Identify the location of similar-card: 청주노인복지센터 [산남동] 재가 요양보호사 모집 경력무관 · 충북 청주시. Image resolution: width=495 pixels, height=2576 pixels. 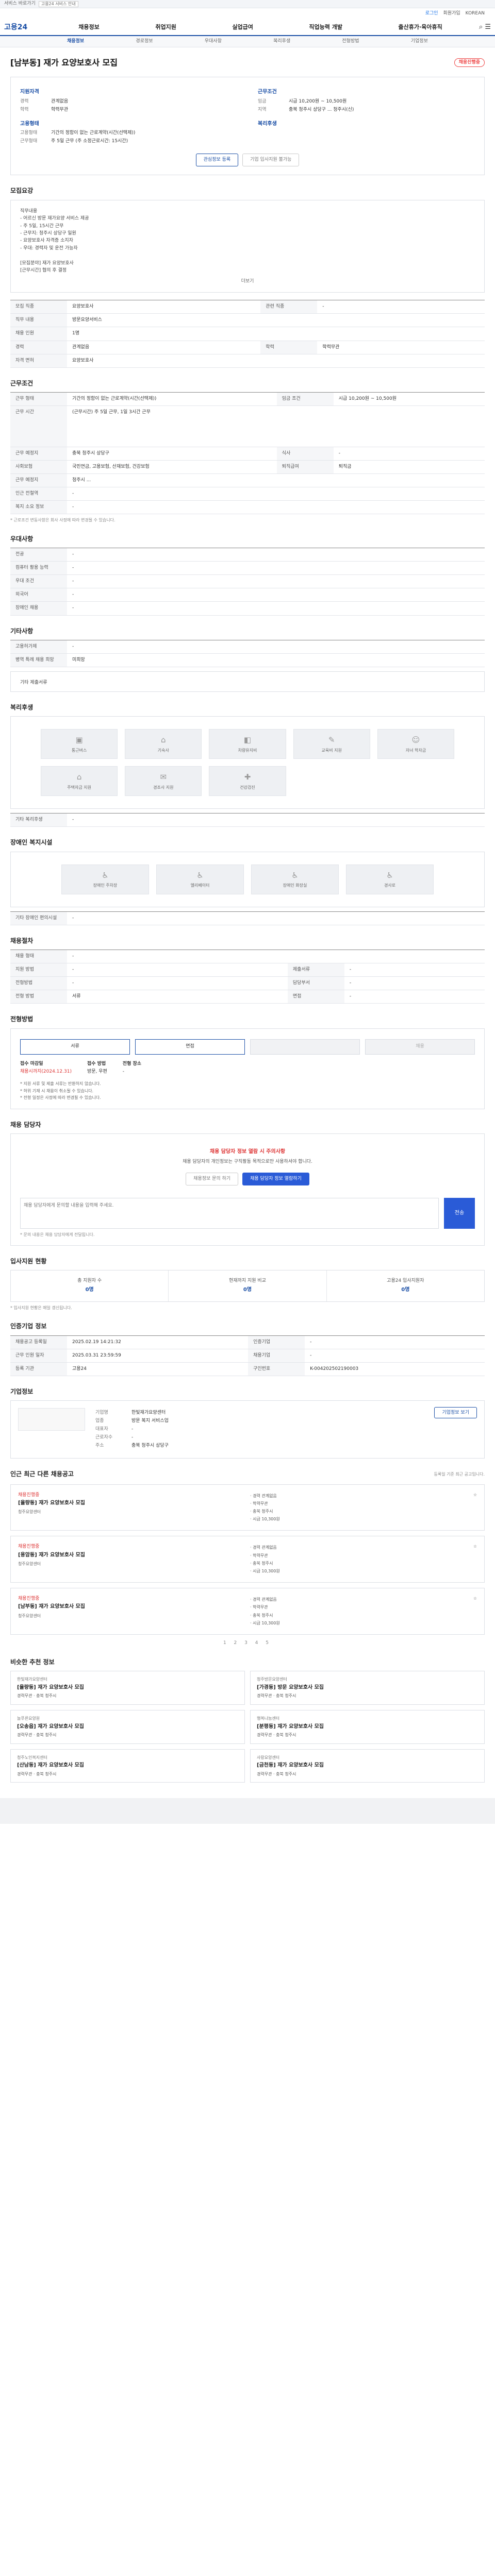
(127, 1766).